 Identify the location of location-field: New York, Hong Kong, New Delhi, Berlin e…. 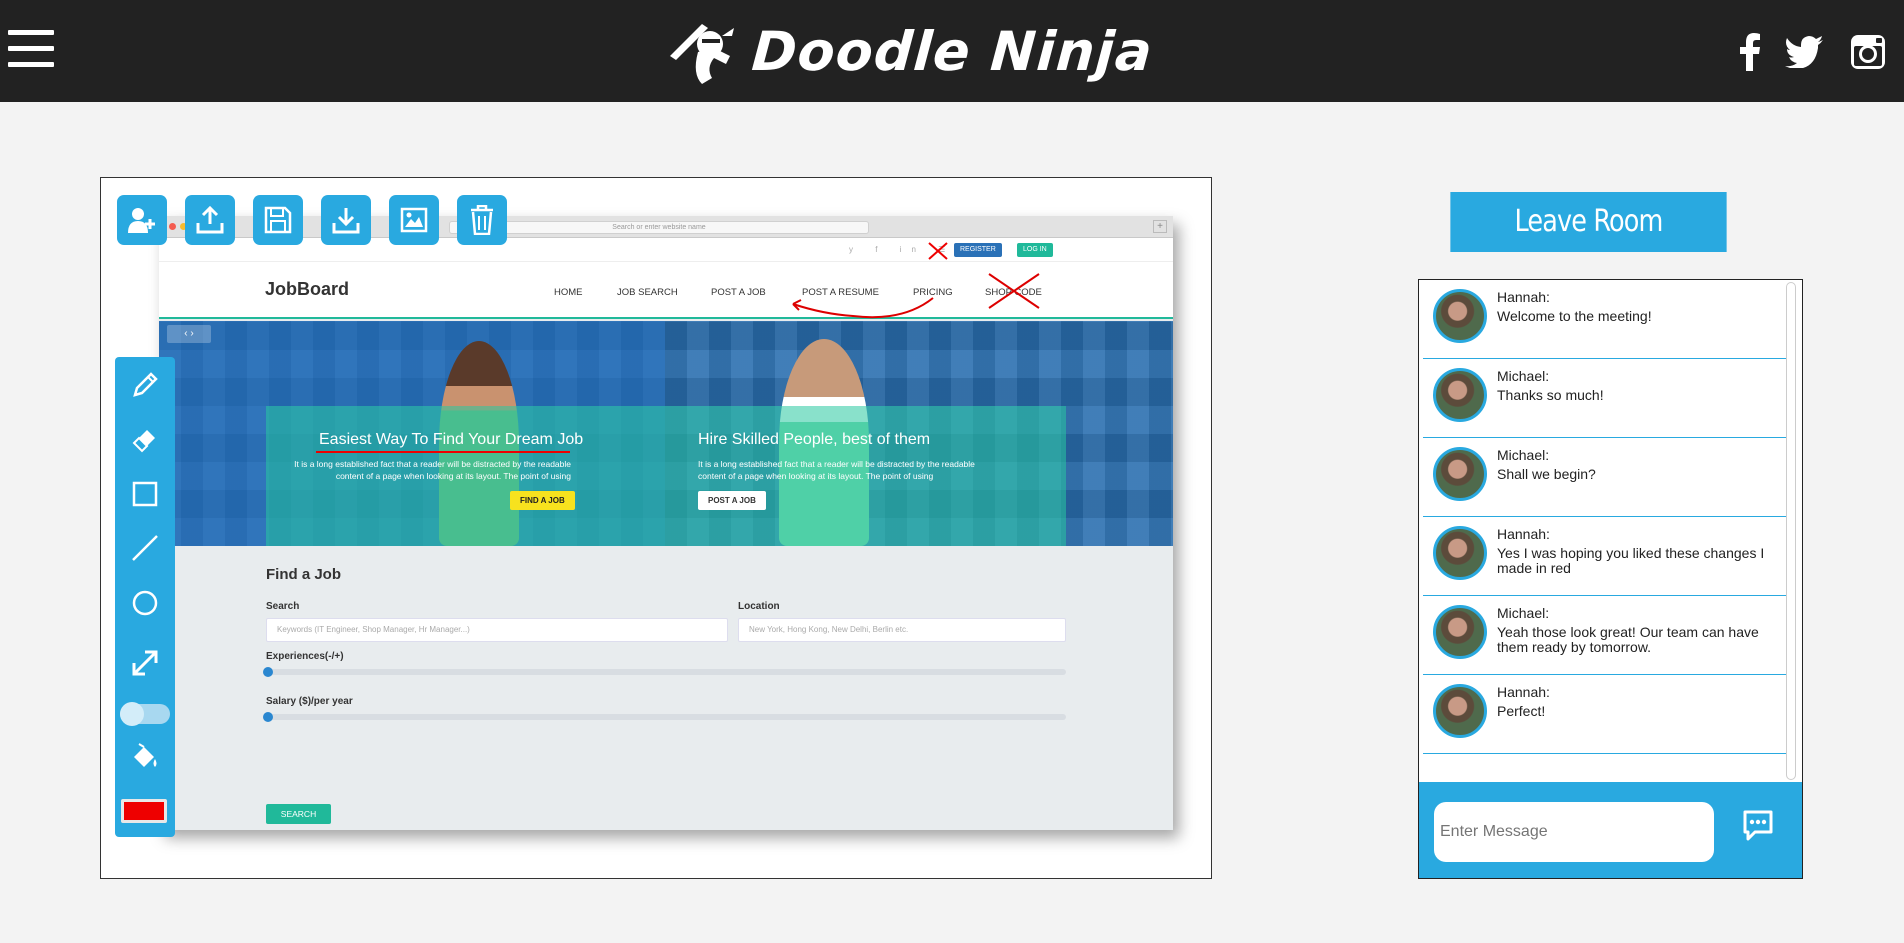
(902, 630).